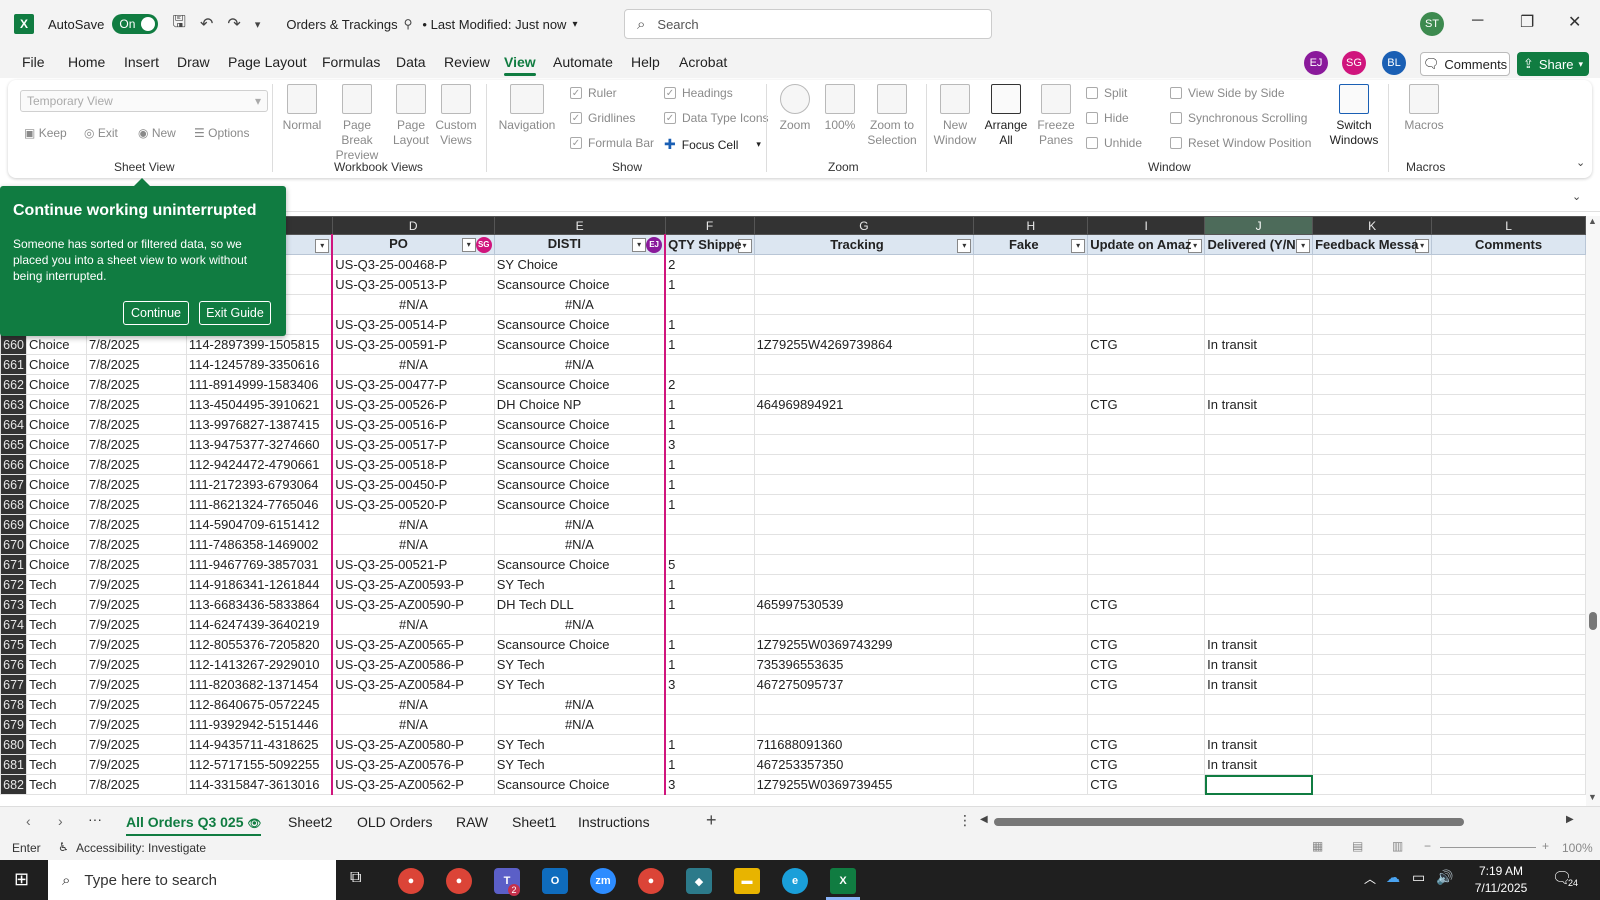  Describe the element at coordinates (1056, 116) in the screenshot. I see `freeze-panes-button: Freeze Panes` at that location.